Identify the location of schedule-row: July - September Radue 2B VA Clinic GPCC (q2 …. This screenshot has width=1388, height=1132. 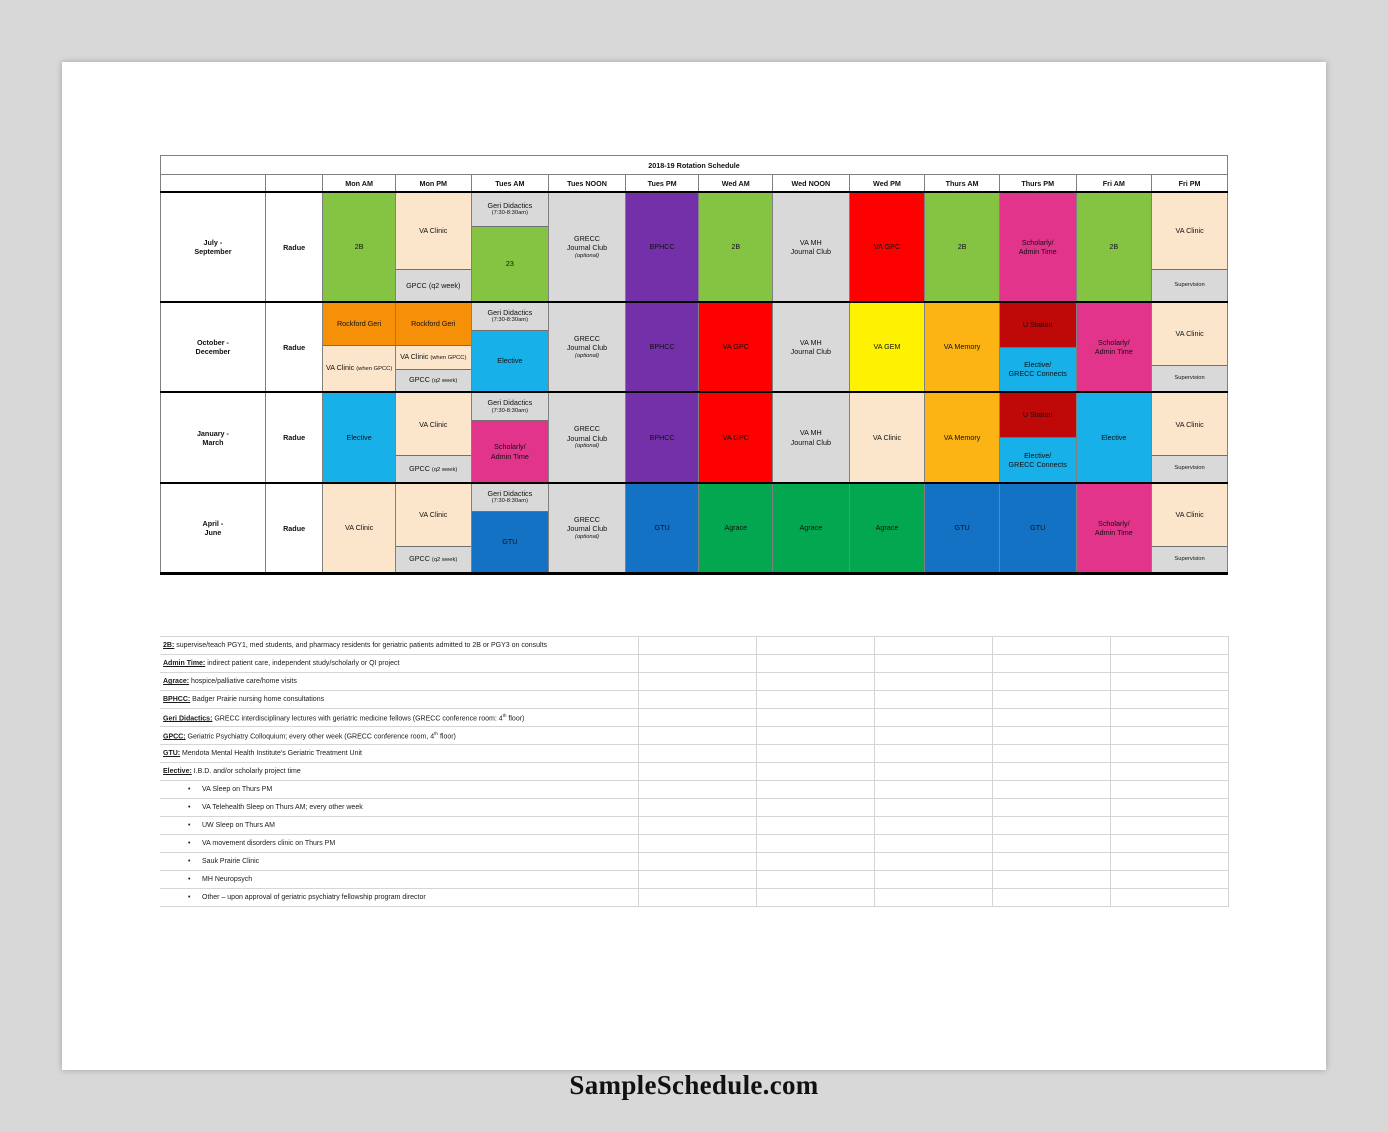
(694, 247).